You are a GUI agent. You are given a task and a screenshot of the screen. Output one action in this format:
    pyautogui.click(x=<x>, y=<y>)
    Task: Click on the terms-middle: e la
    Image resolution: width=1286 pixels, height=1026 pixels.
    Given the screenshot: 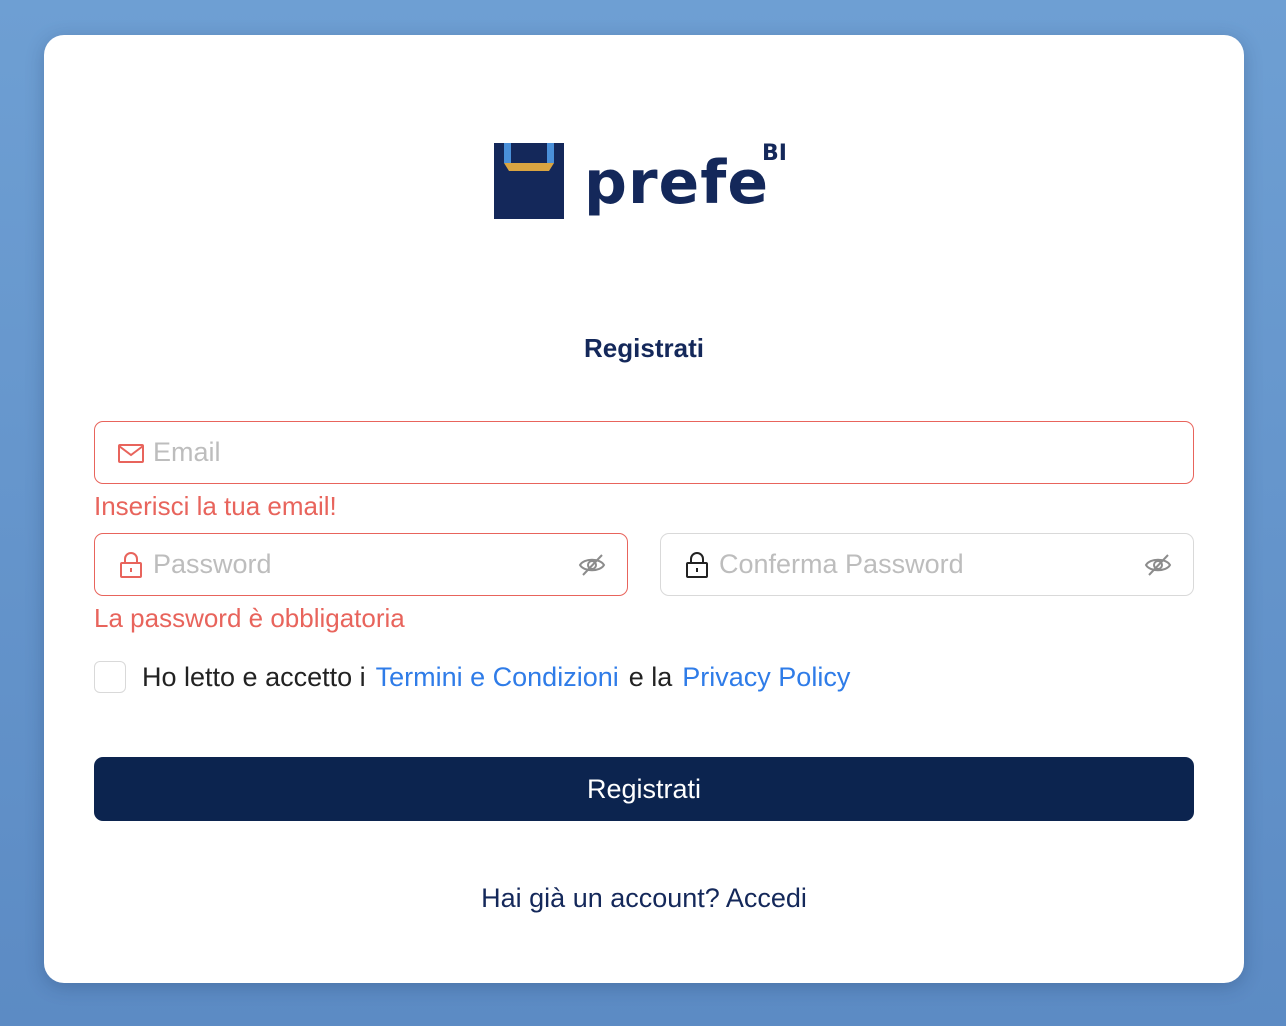 What is the action you would take?
    pyautogui.click(x=650, y=676)
    